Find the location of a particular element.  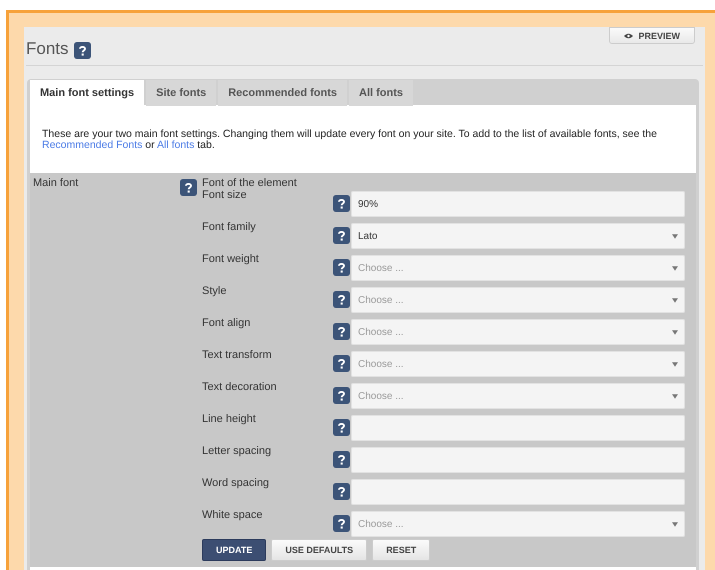

select-field: Lato is located at coordinates (518, 236).